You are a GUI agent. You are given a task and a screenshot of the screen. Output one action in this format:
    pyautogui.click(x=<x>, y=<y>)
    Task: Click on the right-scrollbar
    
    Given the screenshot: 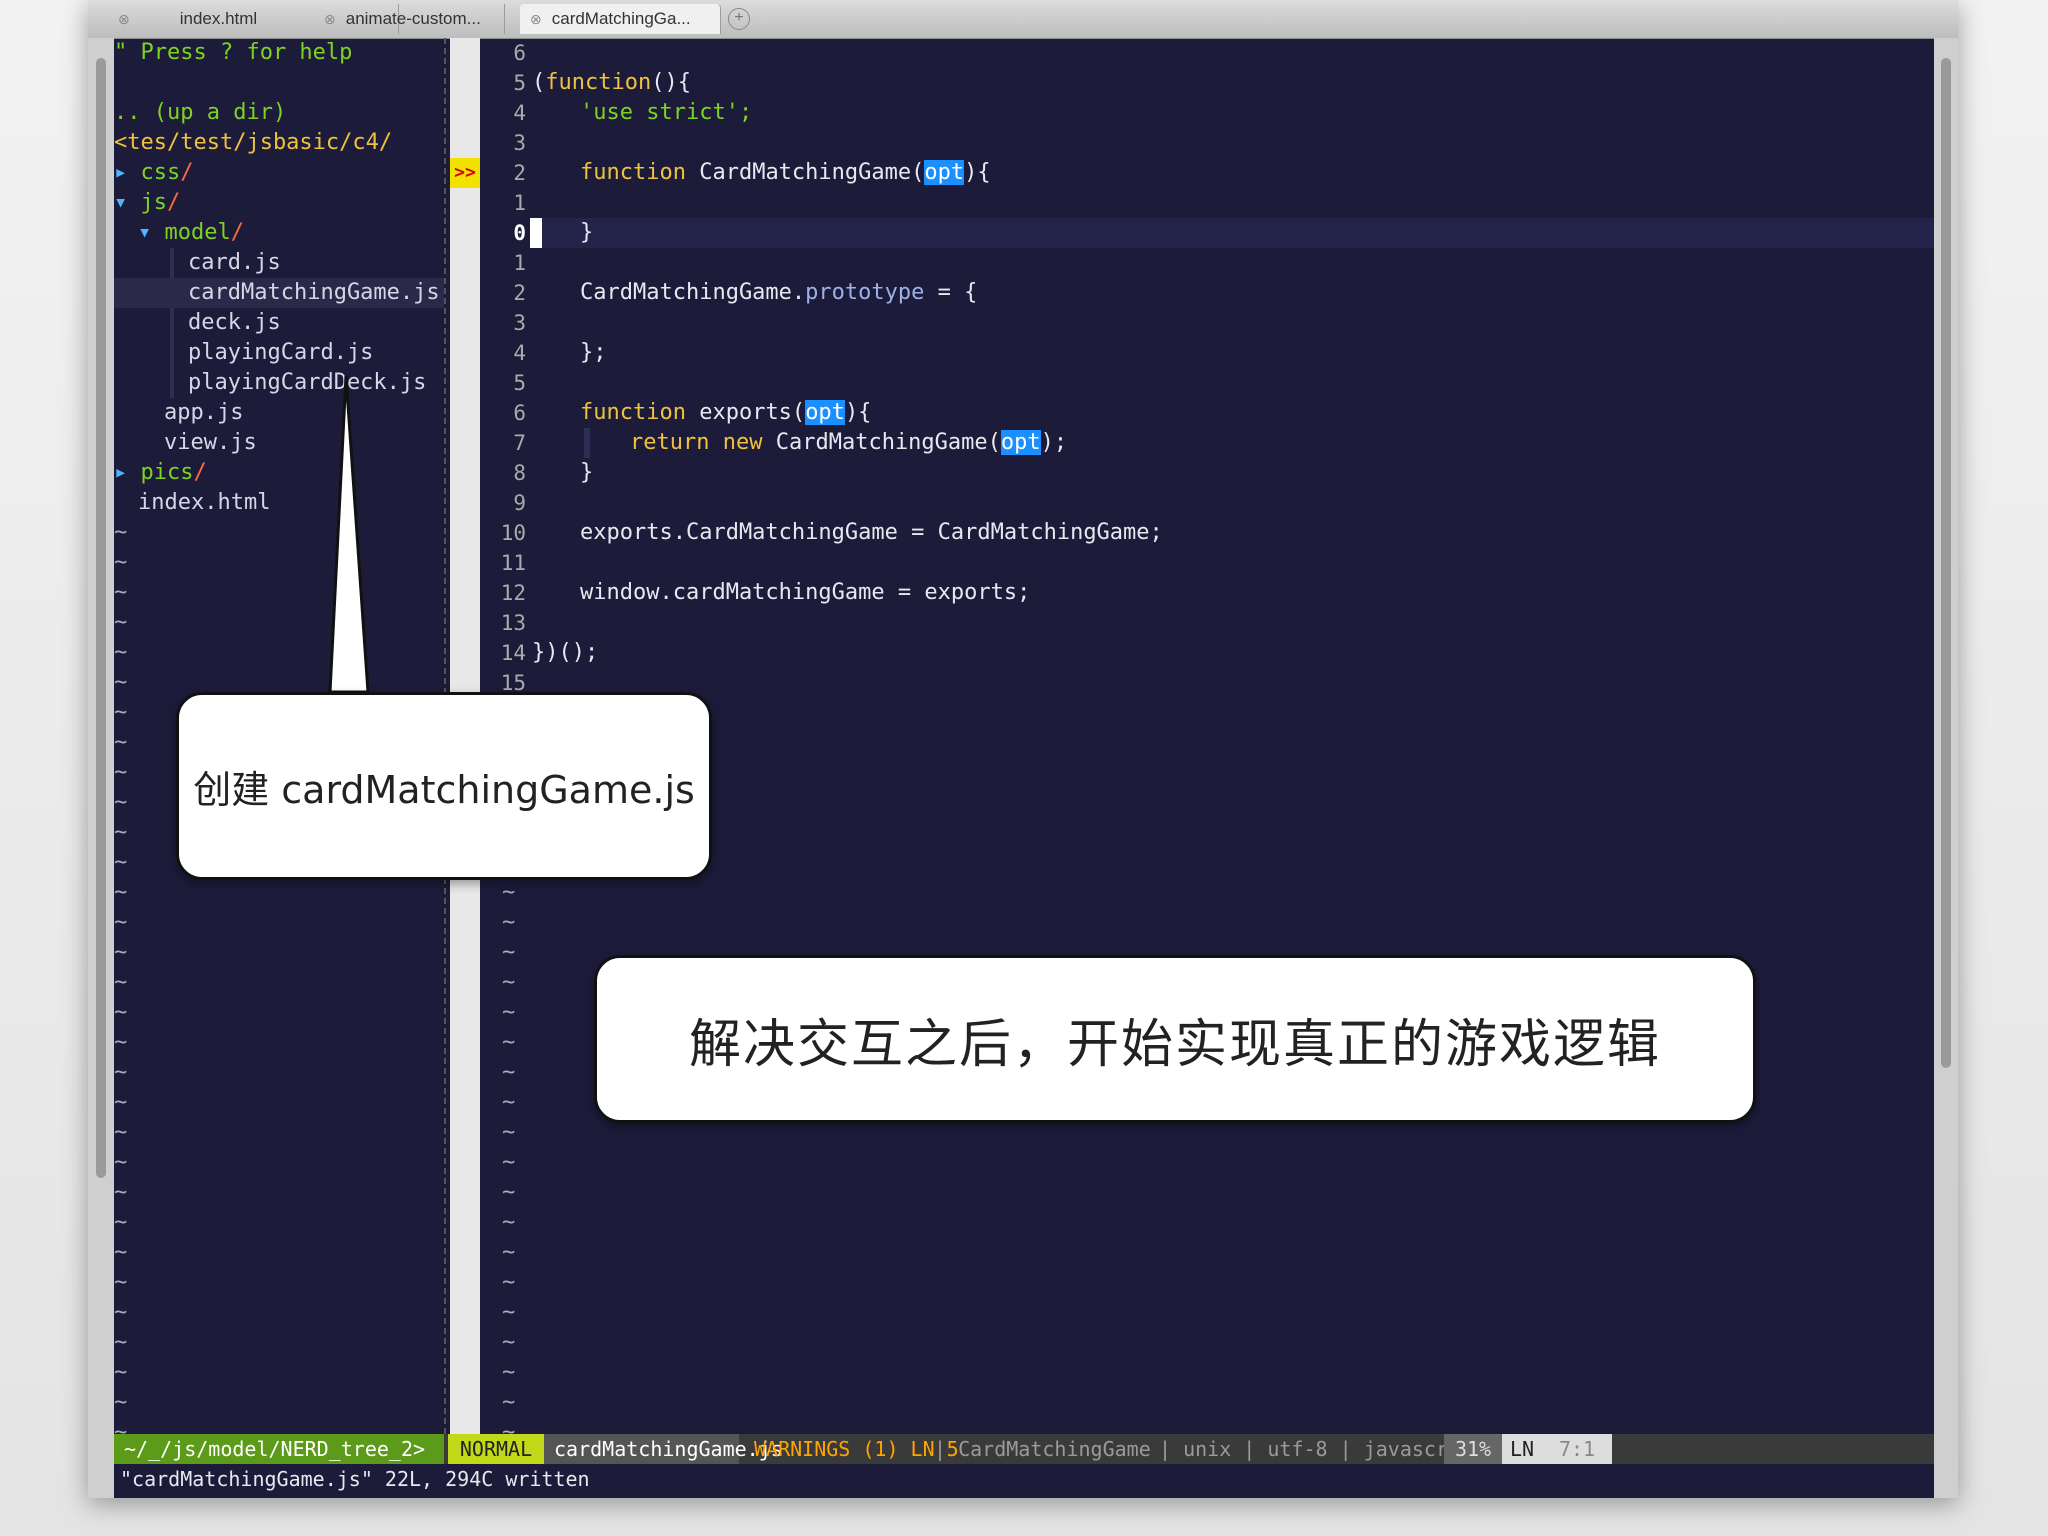 What is the action you would take?
    pyautogui.click(x=1946, y=768)
    